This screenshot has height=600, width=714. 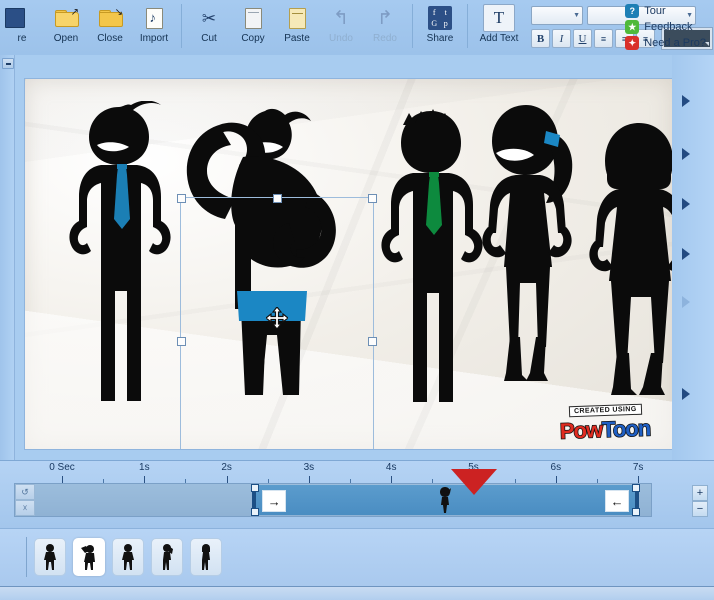 What do you see at coordinates (357, 593) in the screenshot?
I see `bottom-status-bar` at bounding box center [357, 593].